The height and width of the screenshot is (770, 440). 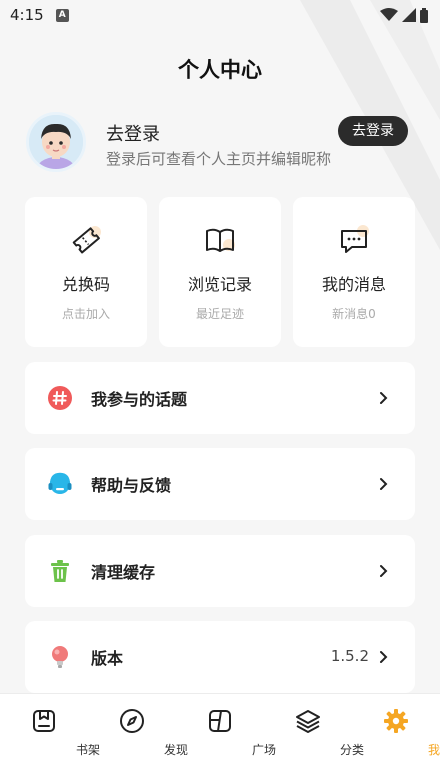 What do you see at coordinates (85, 284) in the screenshot?
I see `card-label: 兑换码` at bounding box center [85, 284].